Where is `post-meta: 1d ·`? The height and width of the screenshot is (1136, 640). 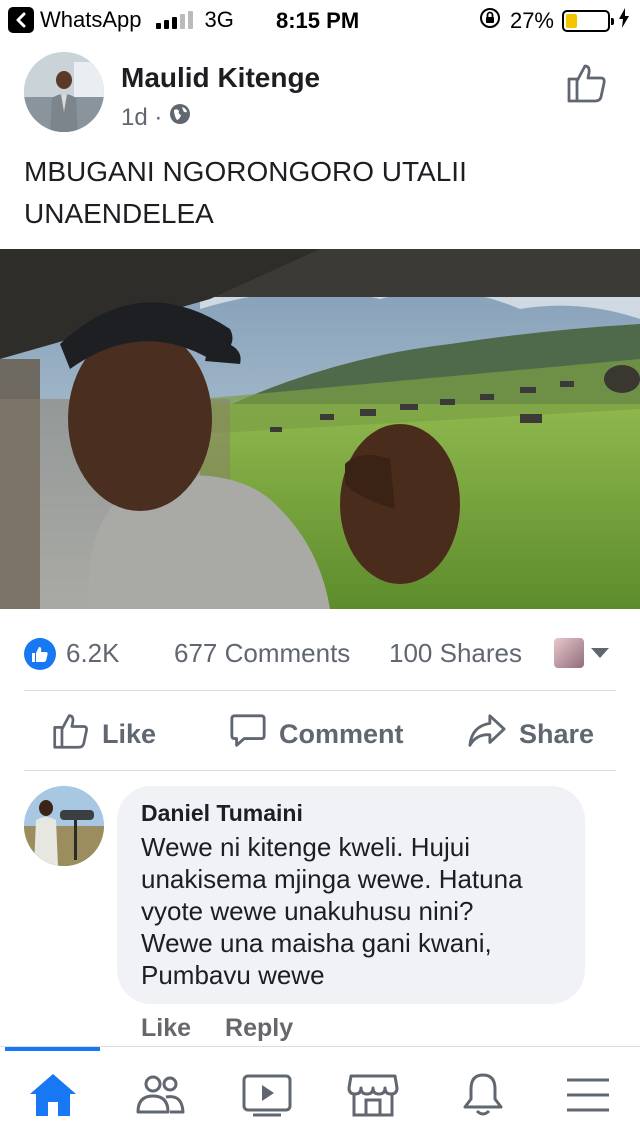
post-meta: 1d · is located at coordinates (156, 117).